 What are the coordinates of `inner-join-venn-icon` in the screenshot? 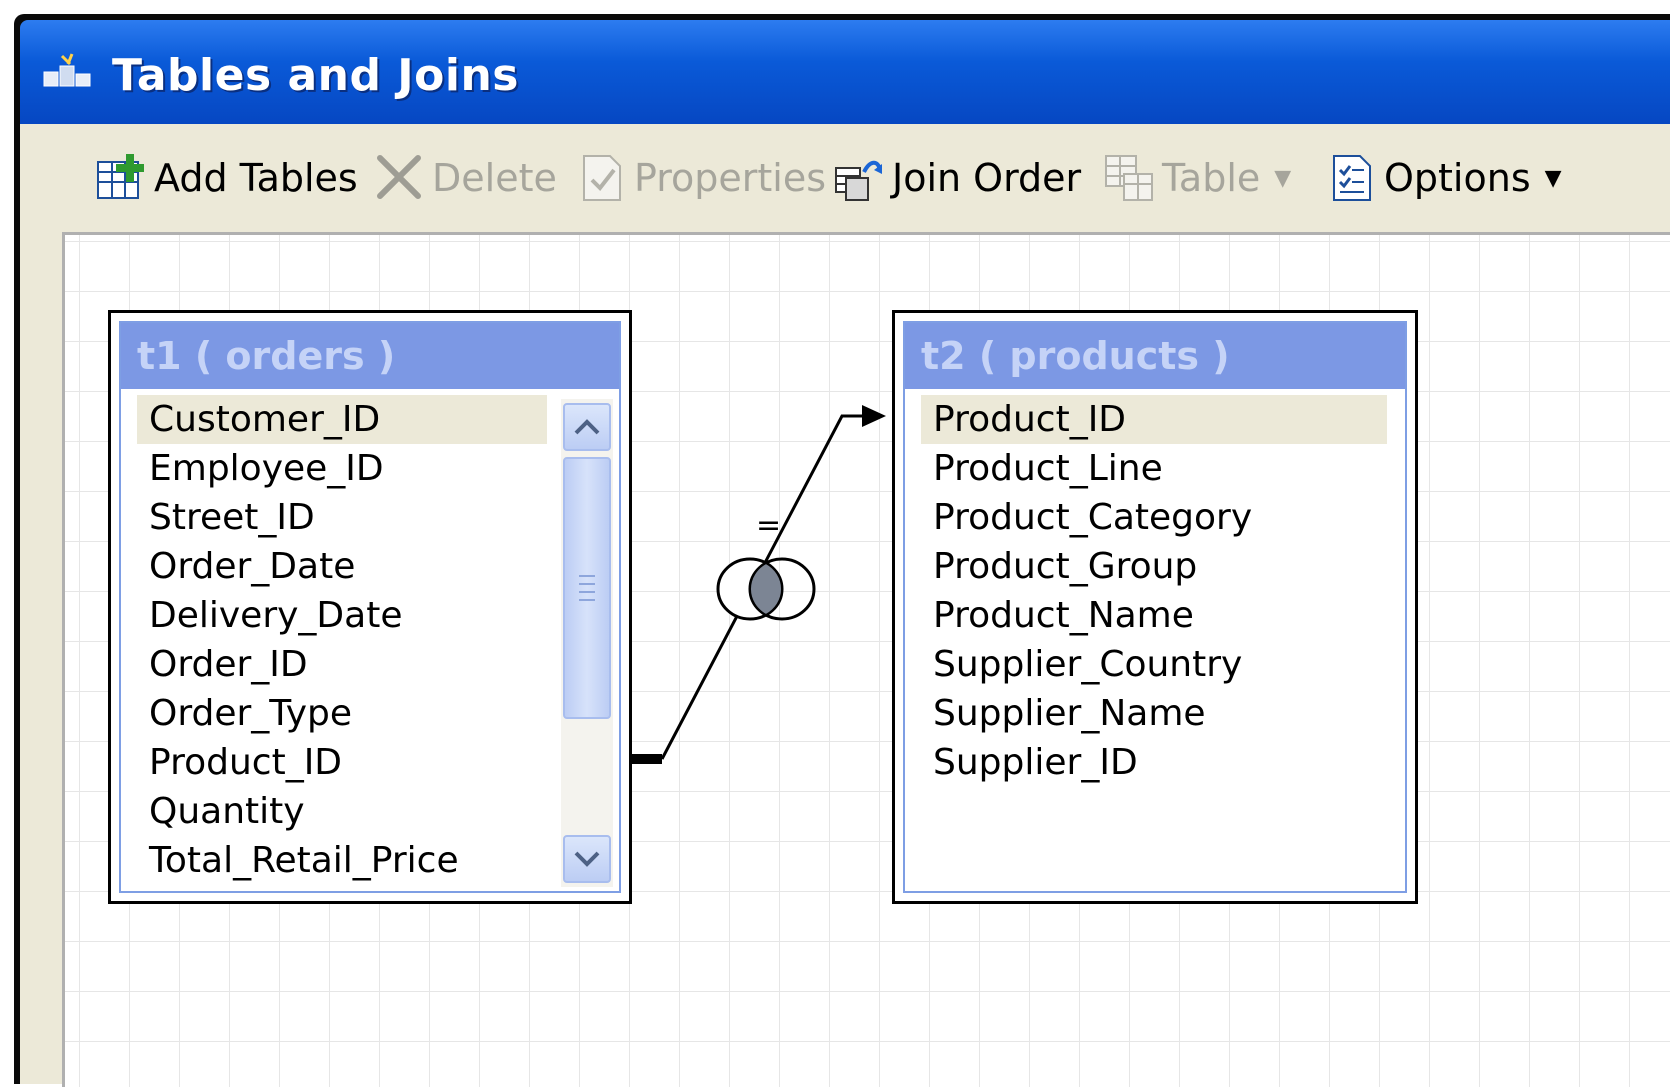 It's located at (766, 589).